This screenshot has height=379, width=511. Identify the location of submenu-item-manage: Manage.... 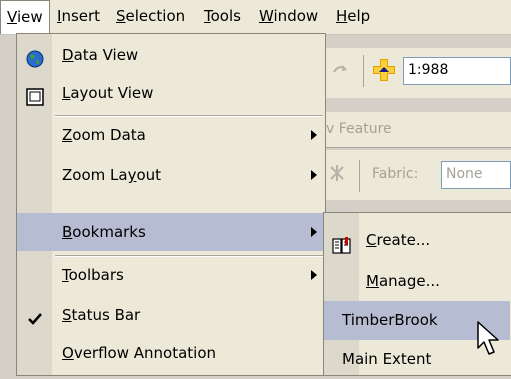
(417, 281).